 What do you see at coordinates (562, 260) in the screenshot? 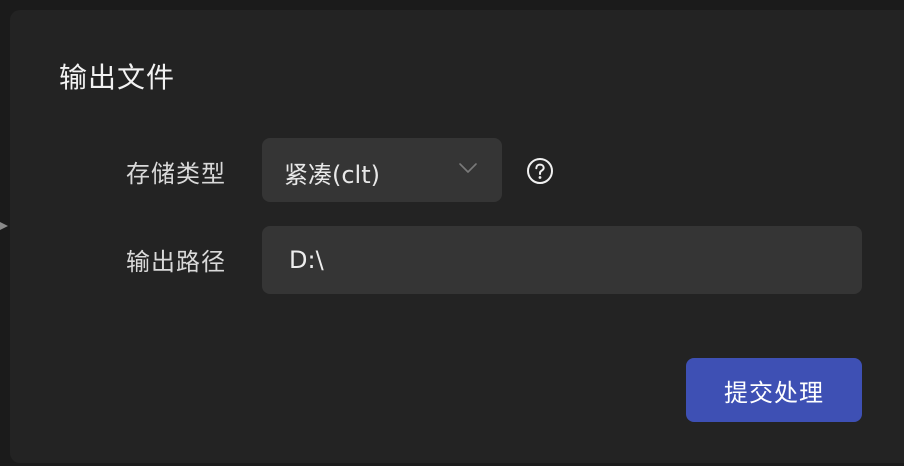
I see `output-path-input` at bounding box center [562, 260].